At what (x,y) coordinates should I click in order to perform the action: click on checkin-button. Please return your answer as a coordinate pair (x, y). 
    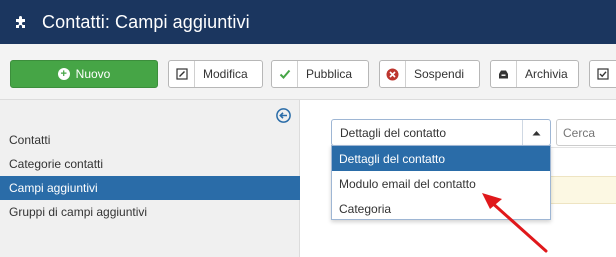
    Looking at the image, I should click on (602, 74).